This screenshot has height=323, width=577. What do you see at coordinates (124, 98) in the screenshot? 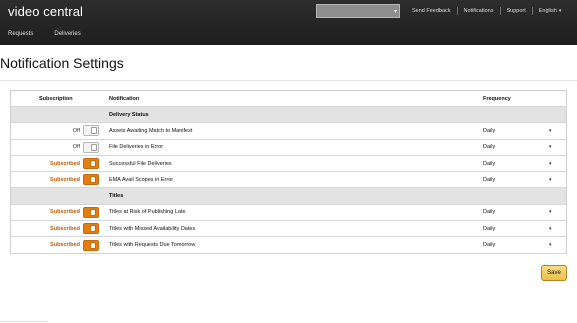
I see `column-header-notification: Notification` at bounding box center [124, 98].